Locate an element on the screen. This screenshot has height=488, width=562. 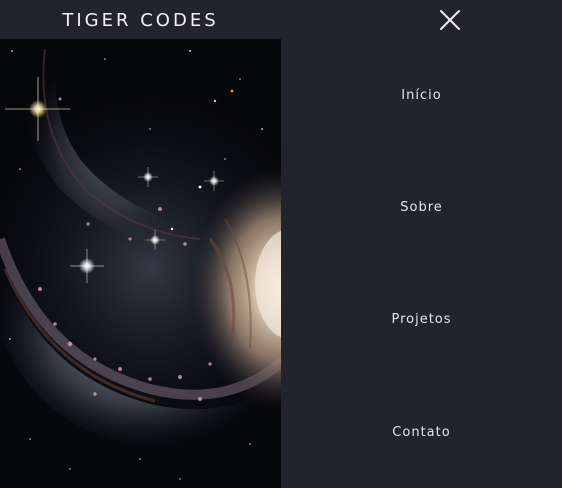
header-bar: TIGER CODES is located at coordinates (140, 20).